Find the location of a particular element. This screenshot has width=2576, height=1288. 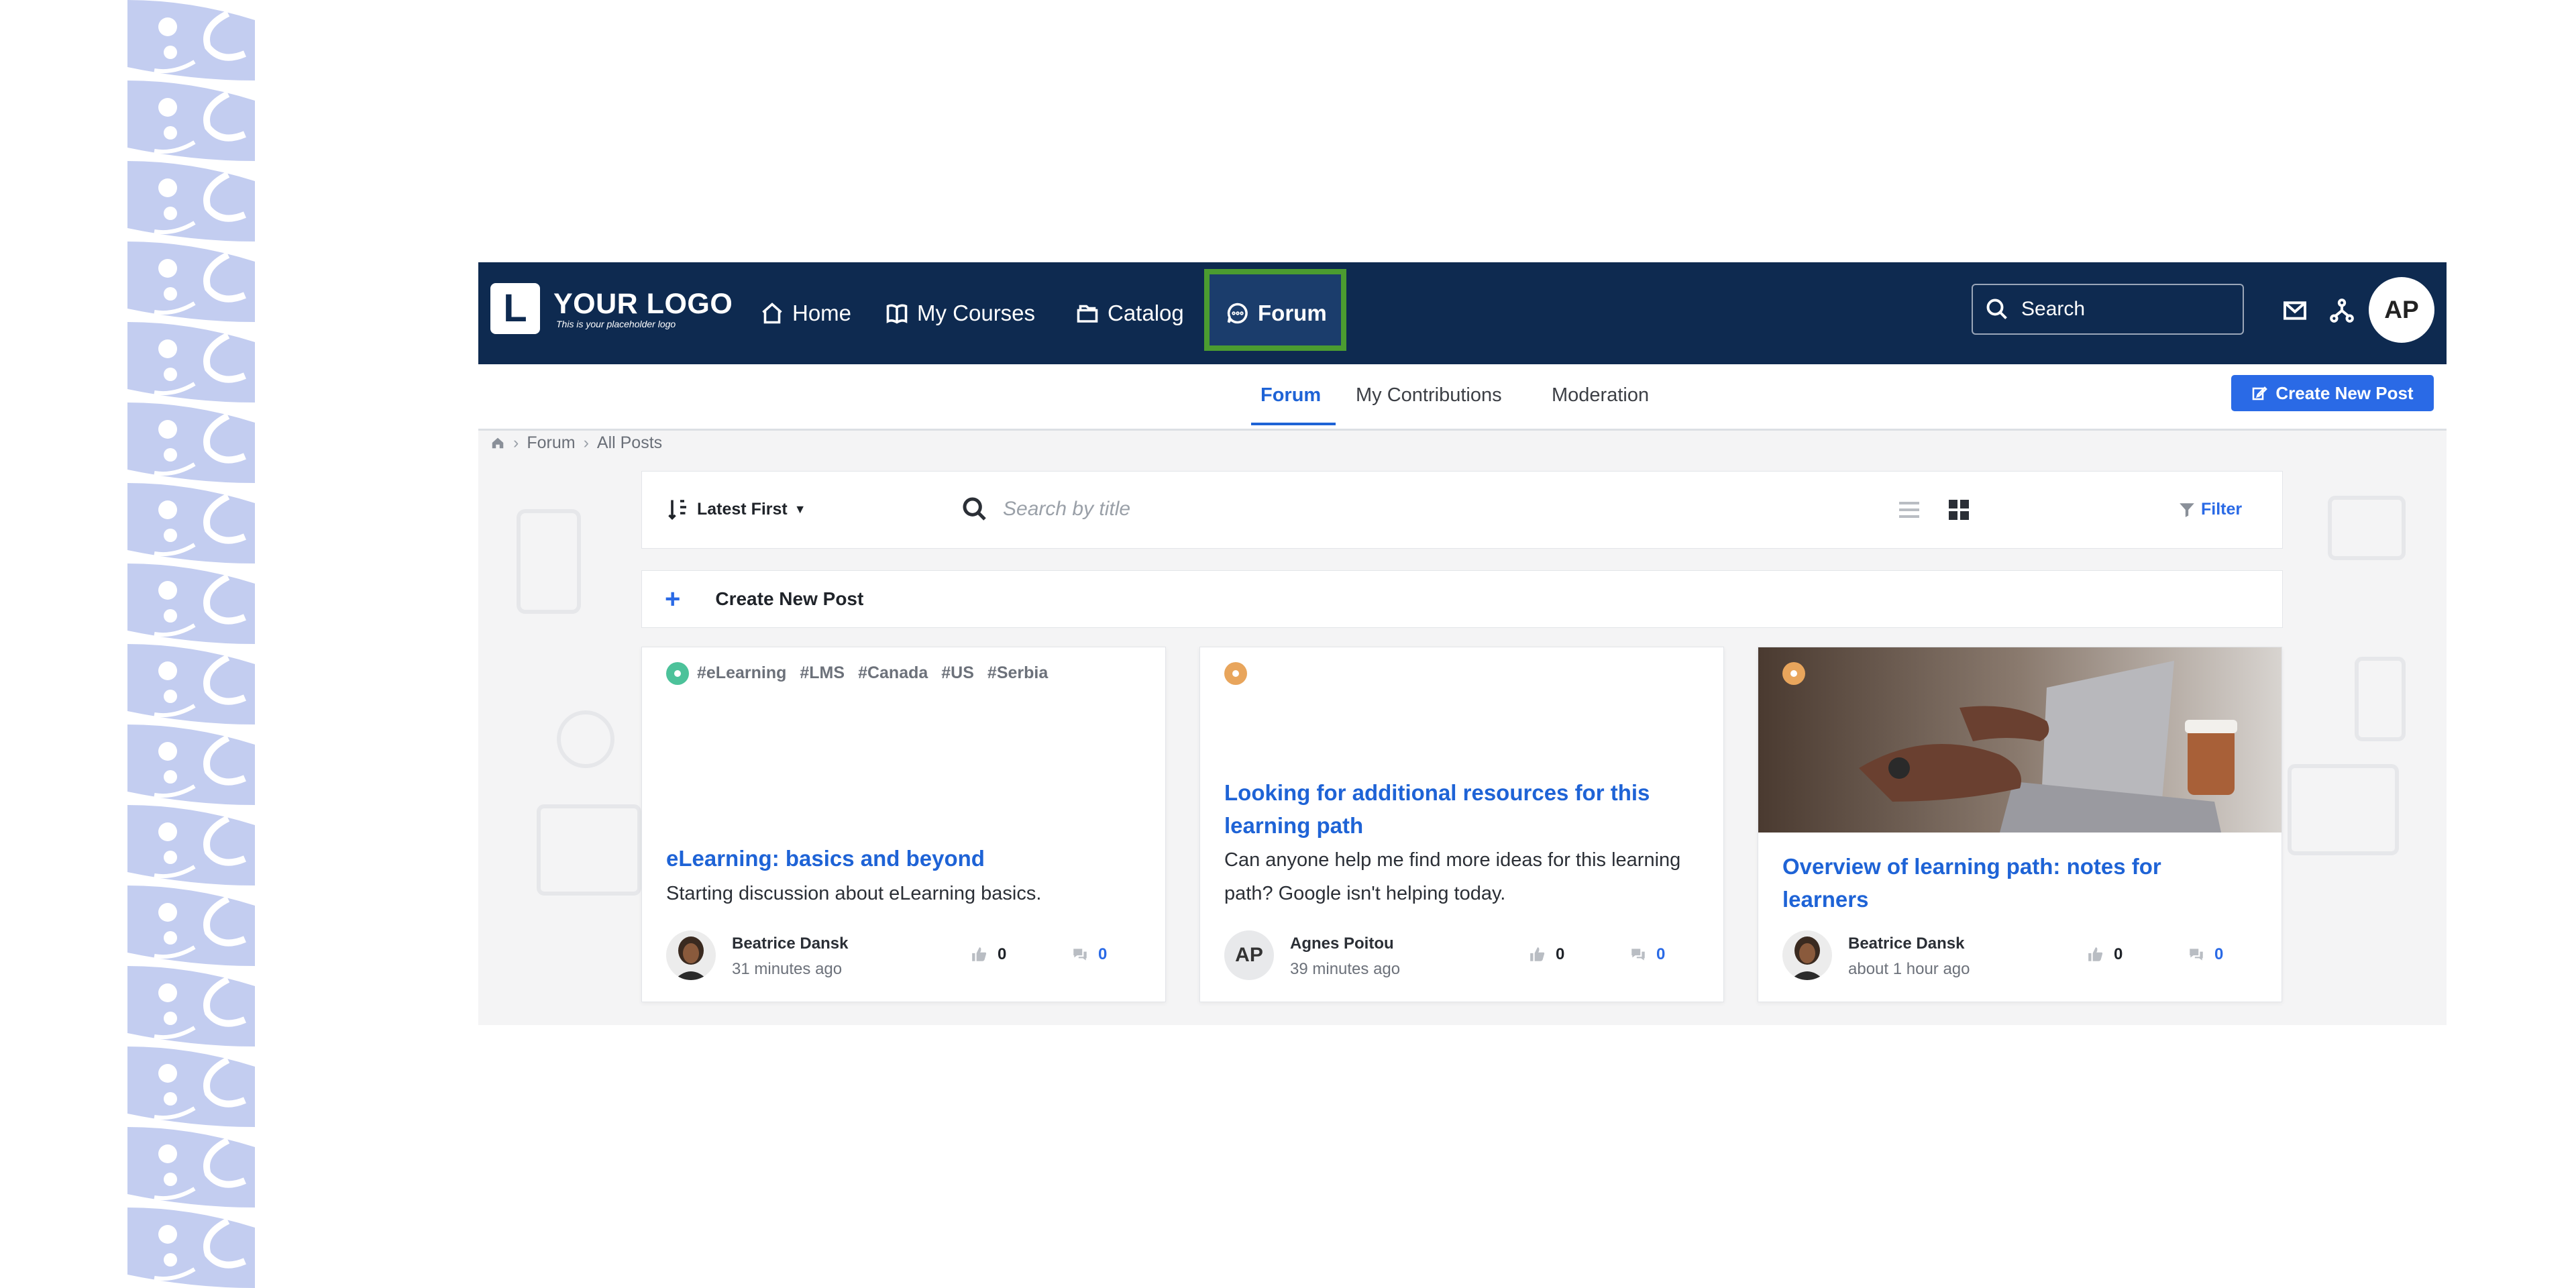

nav-catalog: Catalog is located at coordinates (1129, 313).